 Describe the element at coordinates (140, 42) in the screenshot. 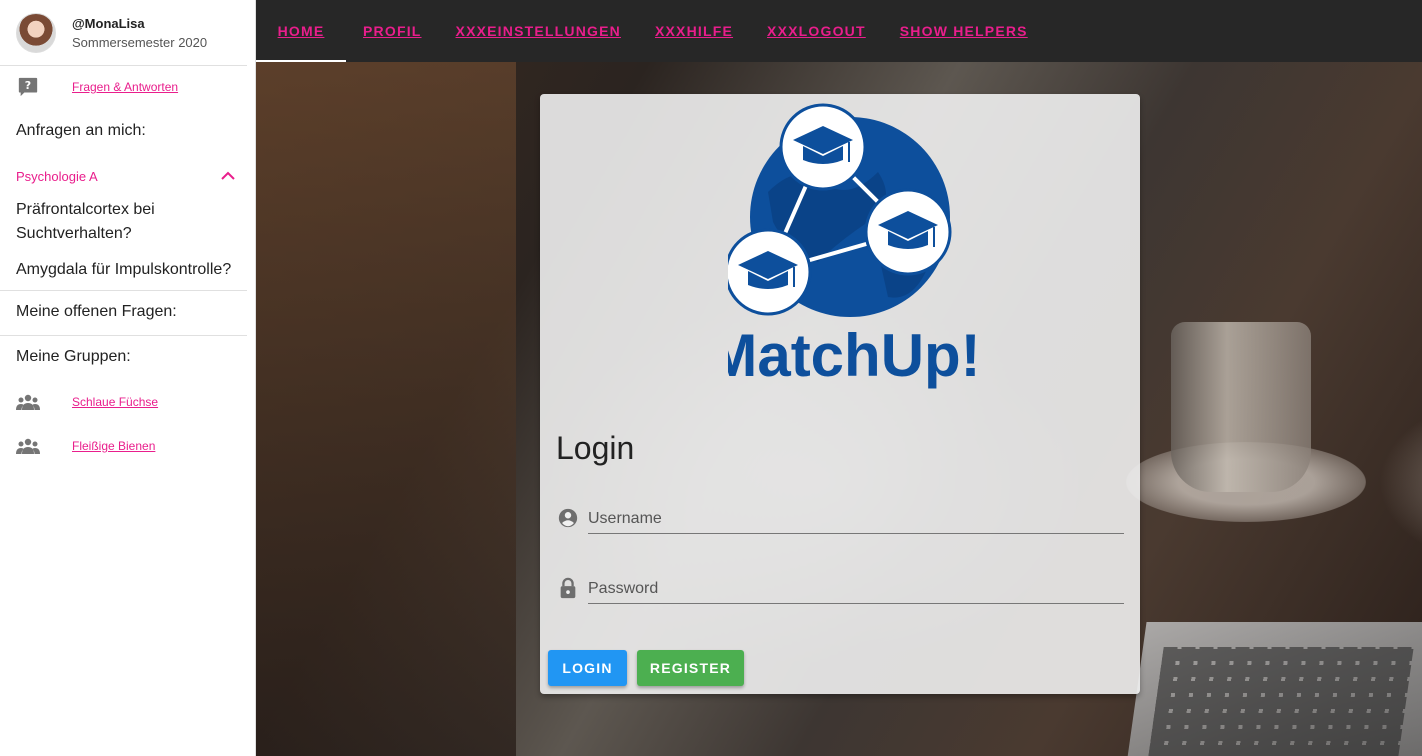

I see `semester: Sommersemester 2020` at that location.